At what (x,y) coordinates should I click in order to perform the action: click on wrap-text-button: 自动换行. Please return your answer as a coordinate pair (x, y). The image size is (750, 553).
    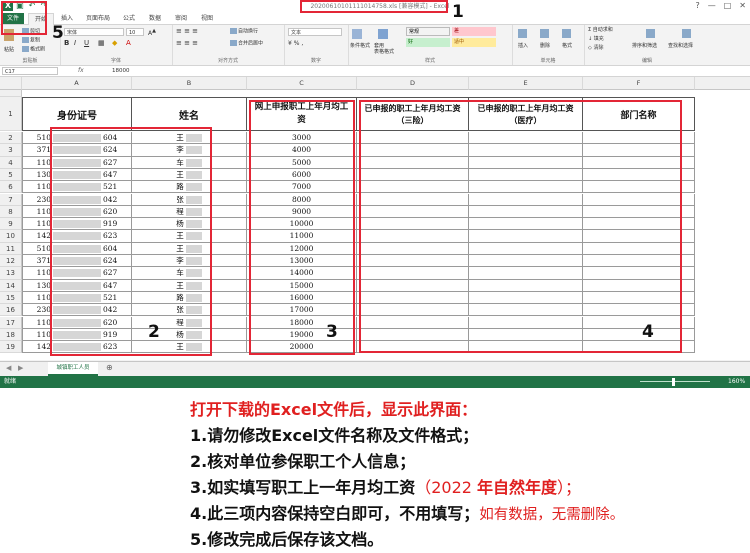
    Looking at the image, I should click on (244, 32).